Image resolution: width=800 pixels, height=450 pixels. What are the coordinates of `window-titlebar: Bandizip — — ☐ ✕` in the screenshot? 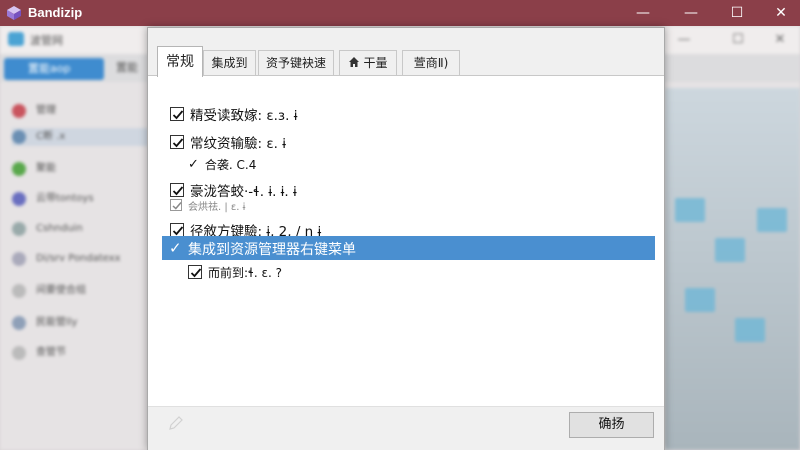 It's located at (400, 13).